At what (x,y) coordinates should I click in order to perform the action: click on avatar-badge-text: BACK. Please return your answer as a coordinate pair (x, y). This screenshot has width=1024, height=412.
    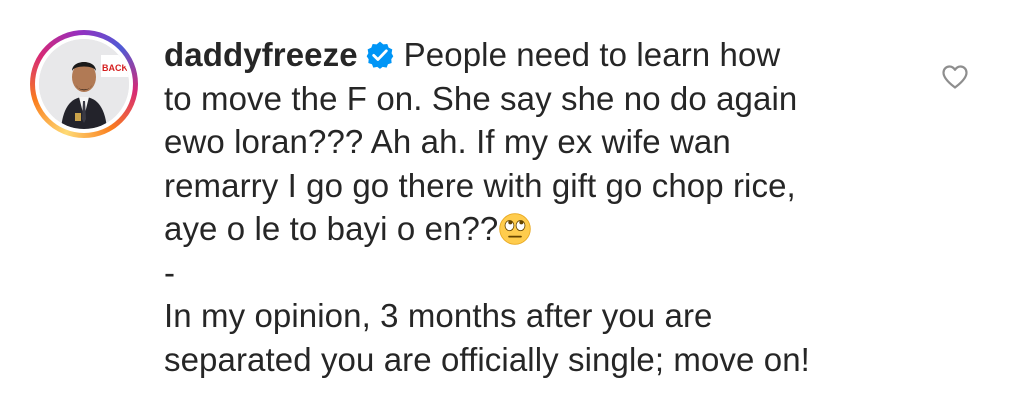
    Looking at the image, I should click on (115, 68).